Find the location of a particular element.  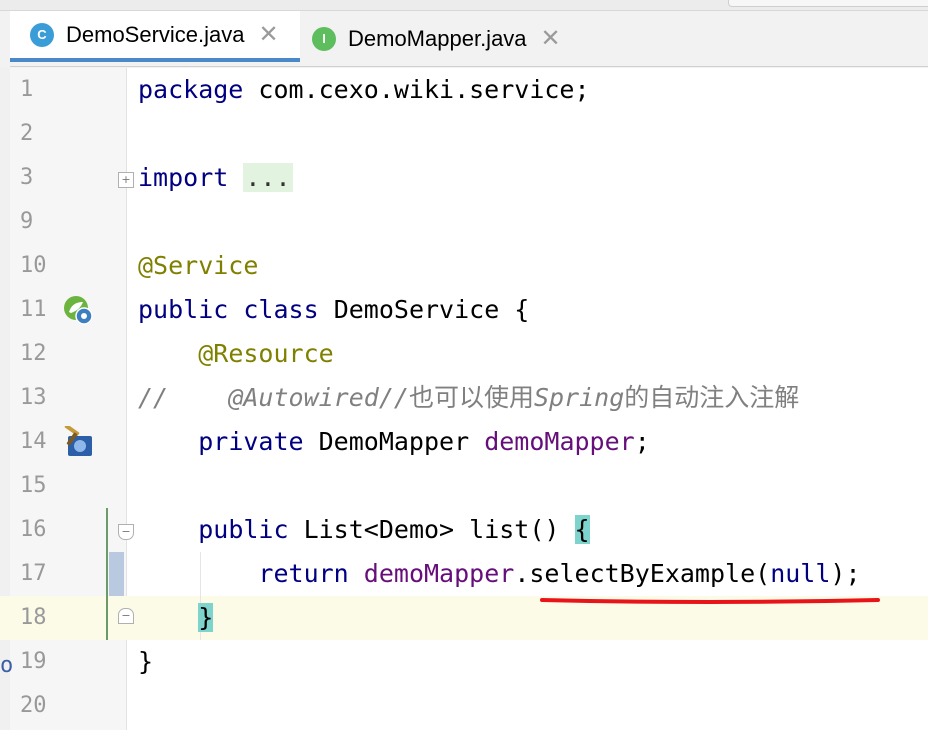

line-number: 12 is located at coordinates (33, 353).